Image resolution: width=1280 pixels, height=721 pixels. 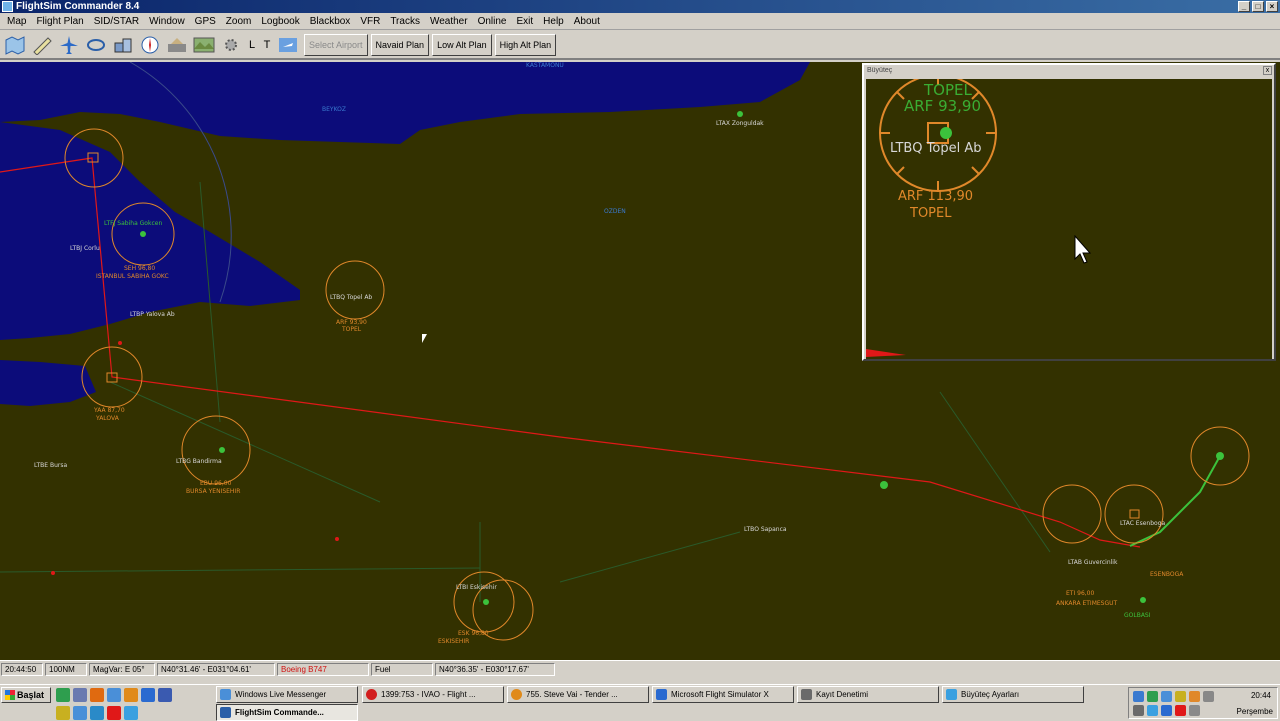 What do you see at coordinates (351, 329) in the screenshot?
I see `map-label: TOPEL` at bounding box center [351, 329].